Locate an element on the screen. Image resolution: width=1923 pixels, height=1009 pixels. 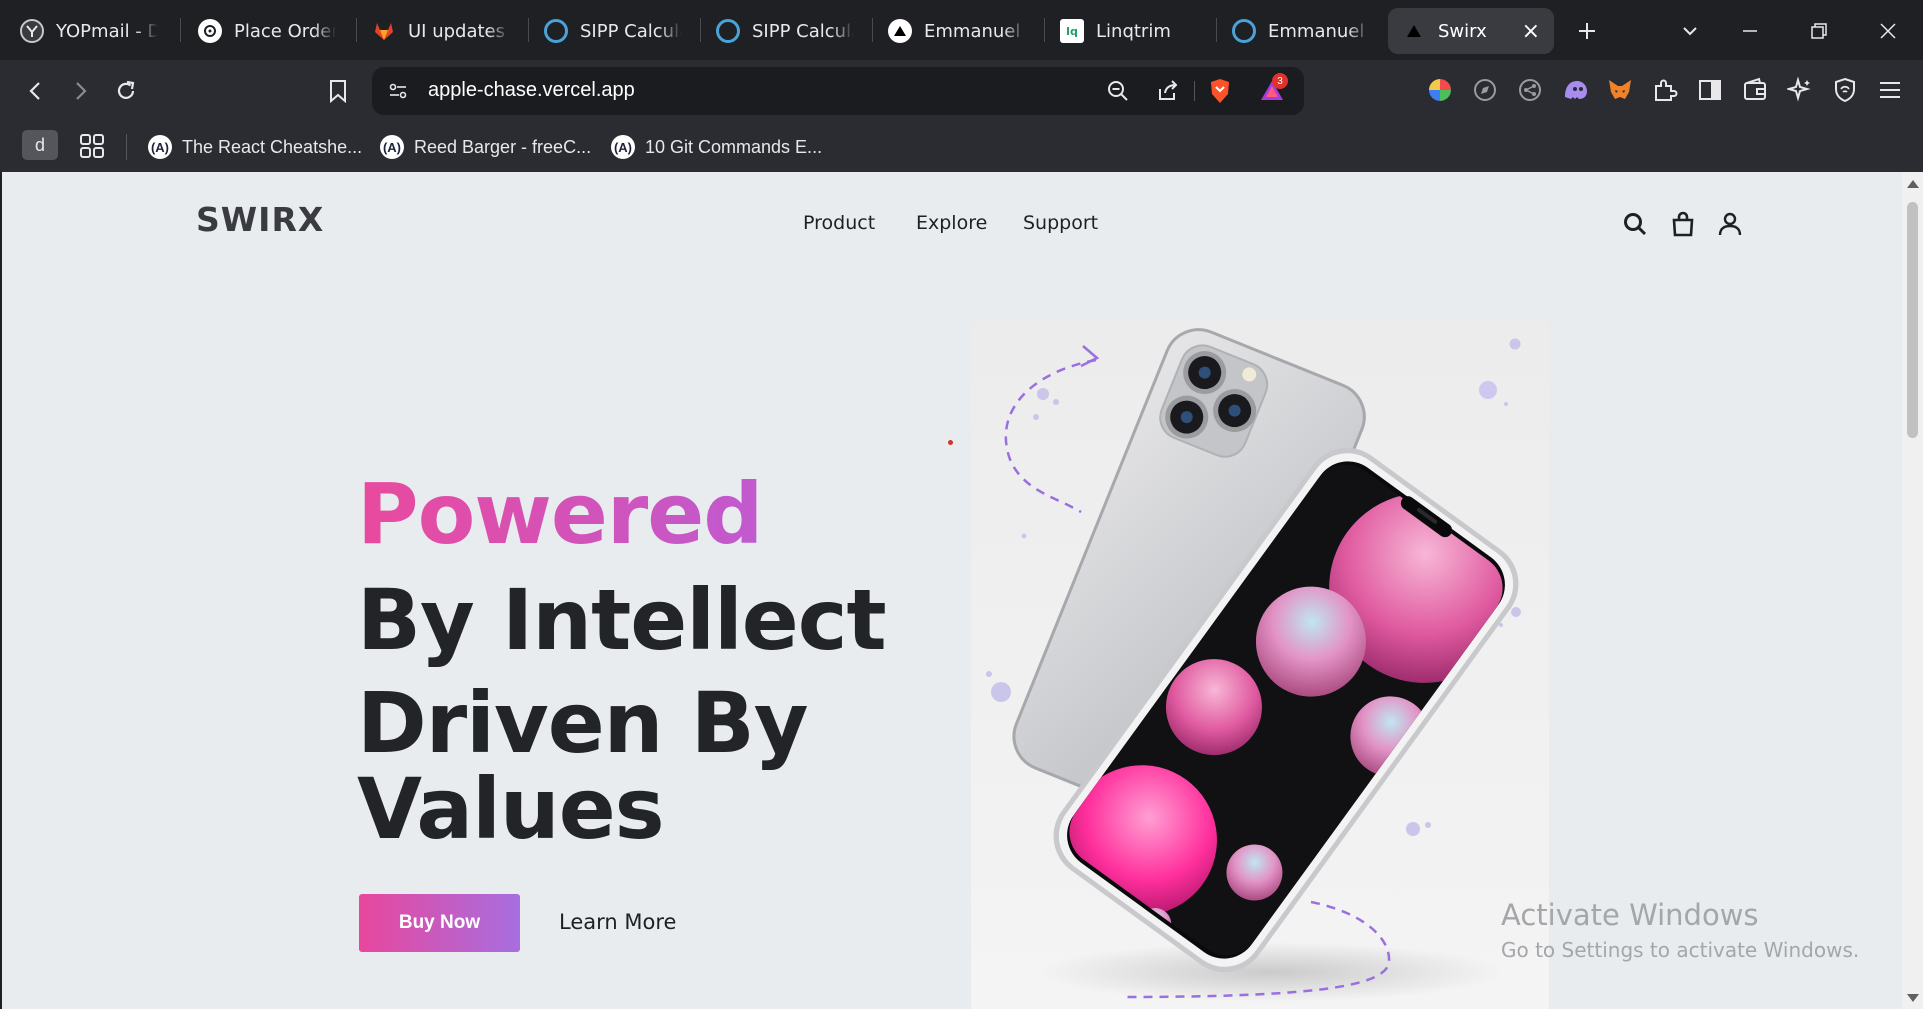
scroll-down-arrow-icon is located at coordinates (1913, 998).